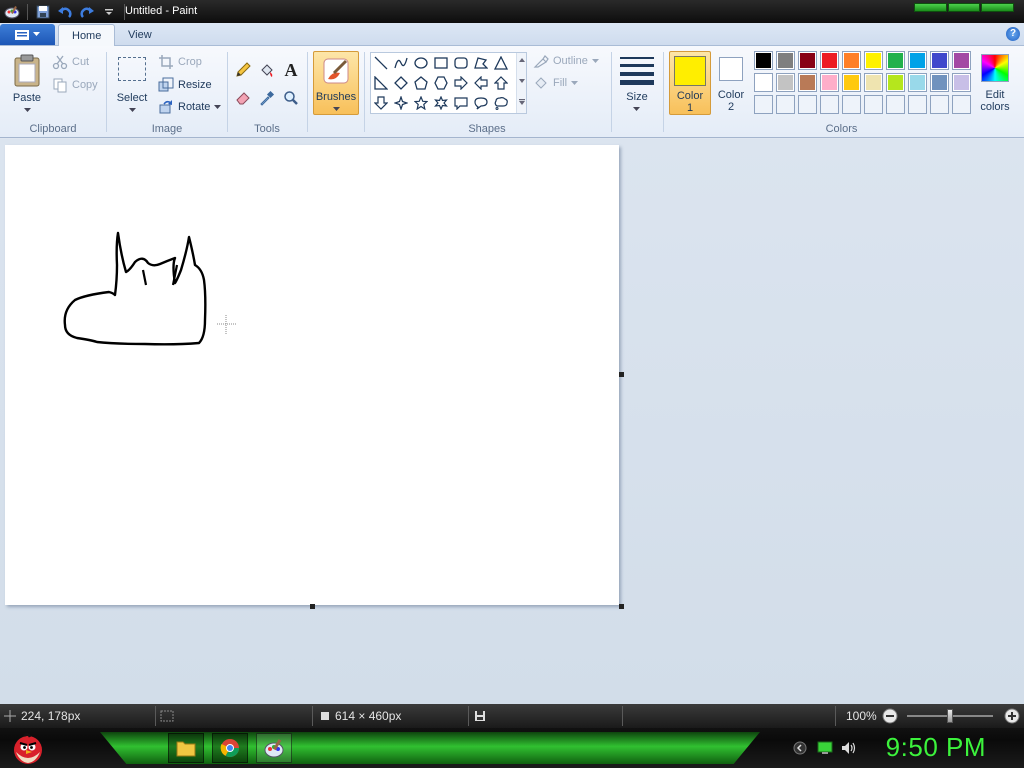  I want to click on taskbar-chrome, so click(230, 748).